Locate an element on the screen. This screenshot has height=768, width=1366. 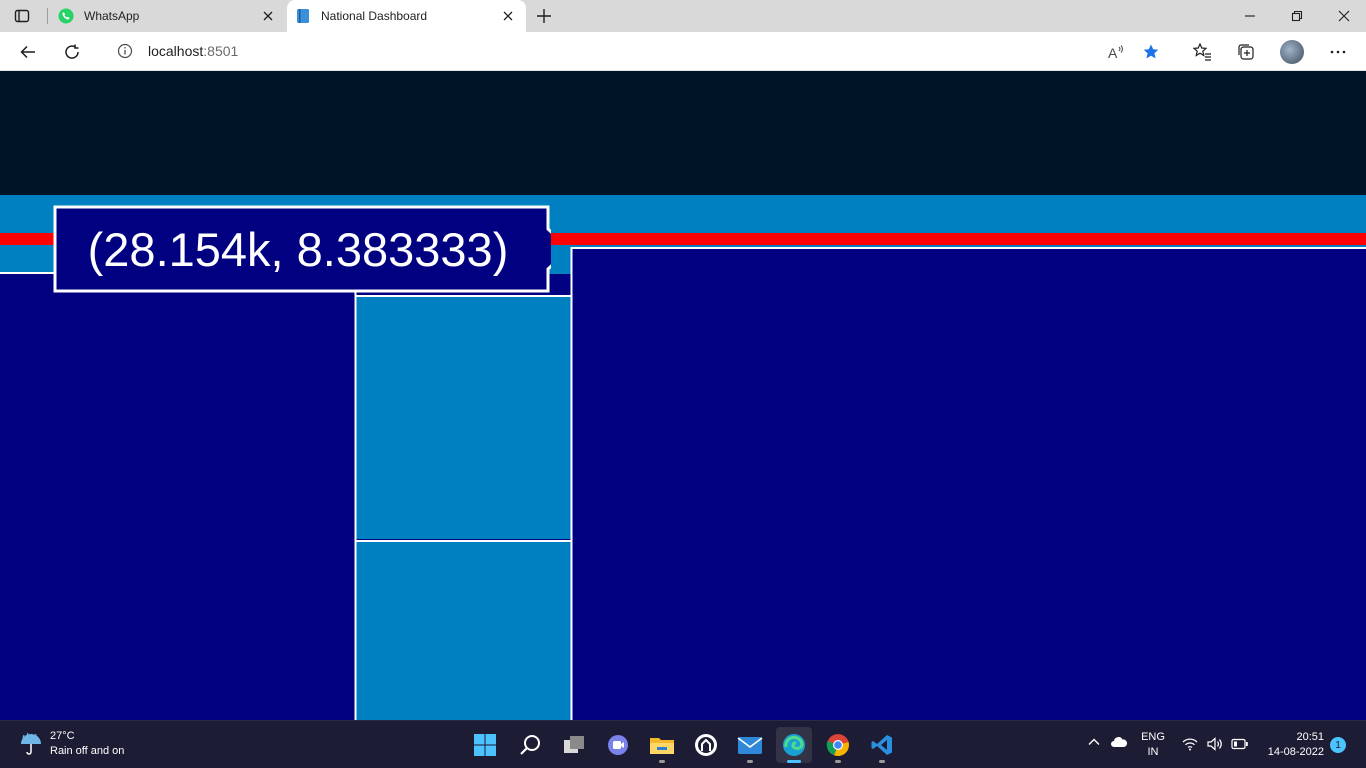
wifi-icon is located at coordinates (1190, 745).